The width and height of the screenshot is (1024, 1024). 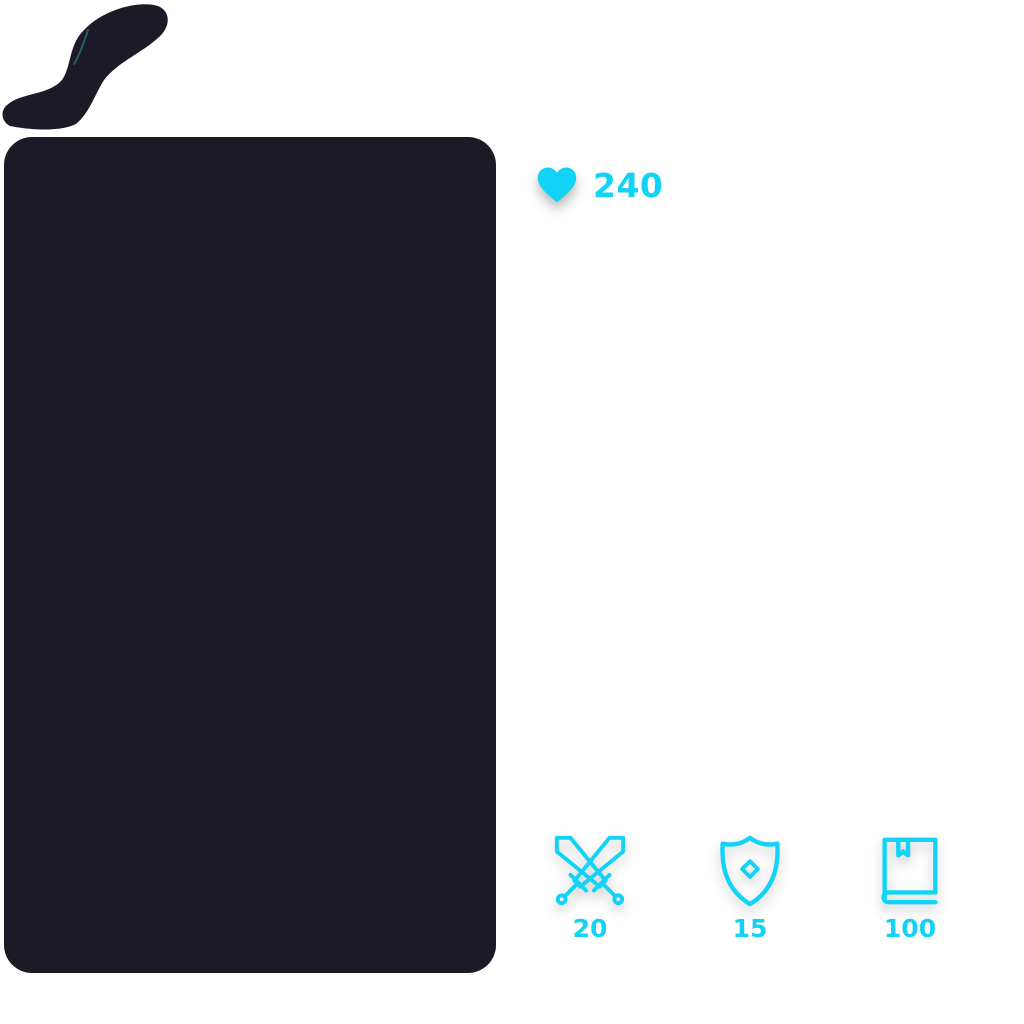 What do you see at coordinates (557, 185) in the screenshot?
I see `heart-icon` at bounding box center [557, 185].